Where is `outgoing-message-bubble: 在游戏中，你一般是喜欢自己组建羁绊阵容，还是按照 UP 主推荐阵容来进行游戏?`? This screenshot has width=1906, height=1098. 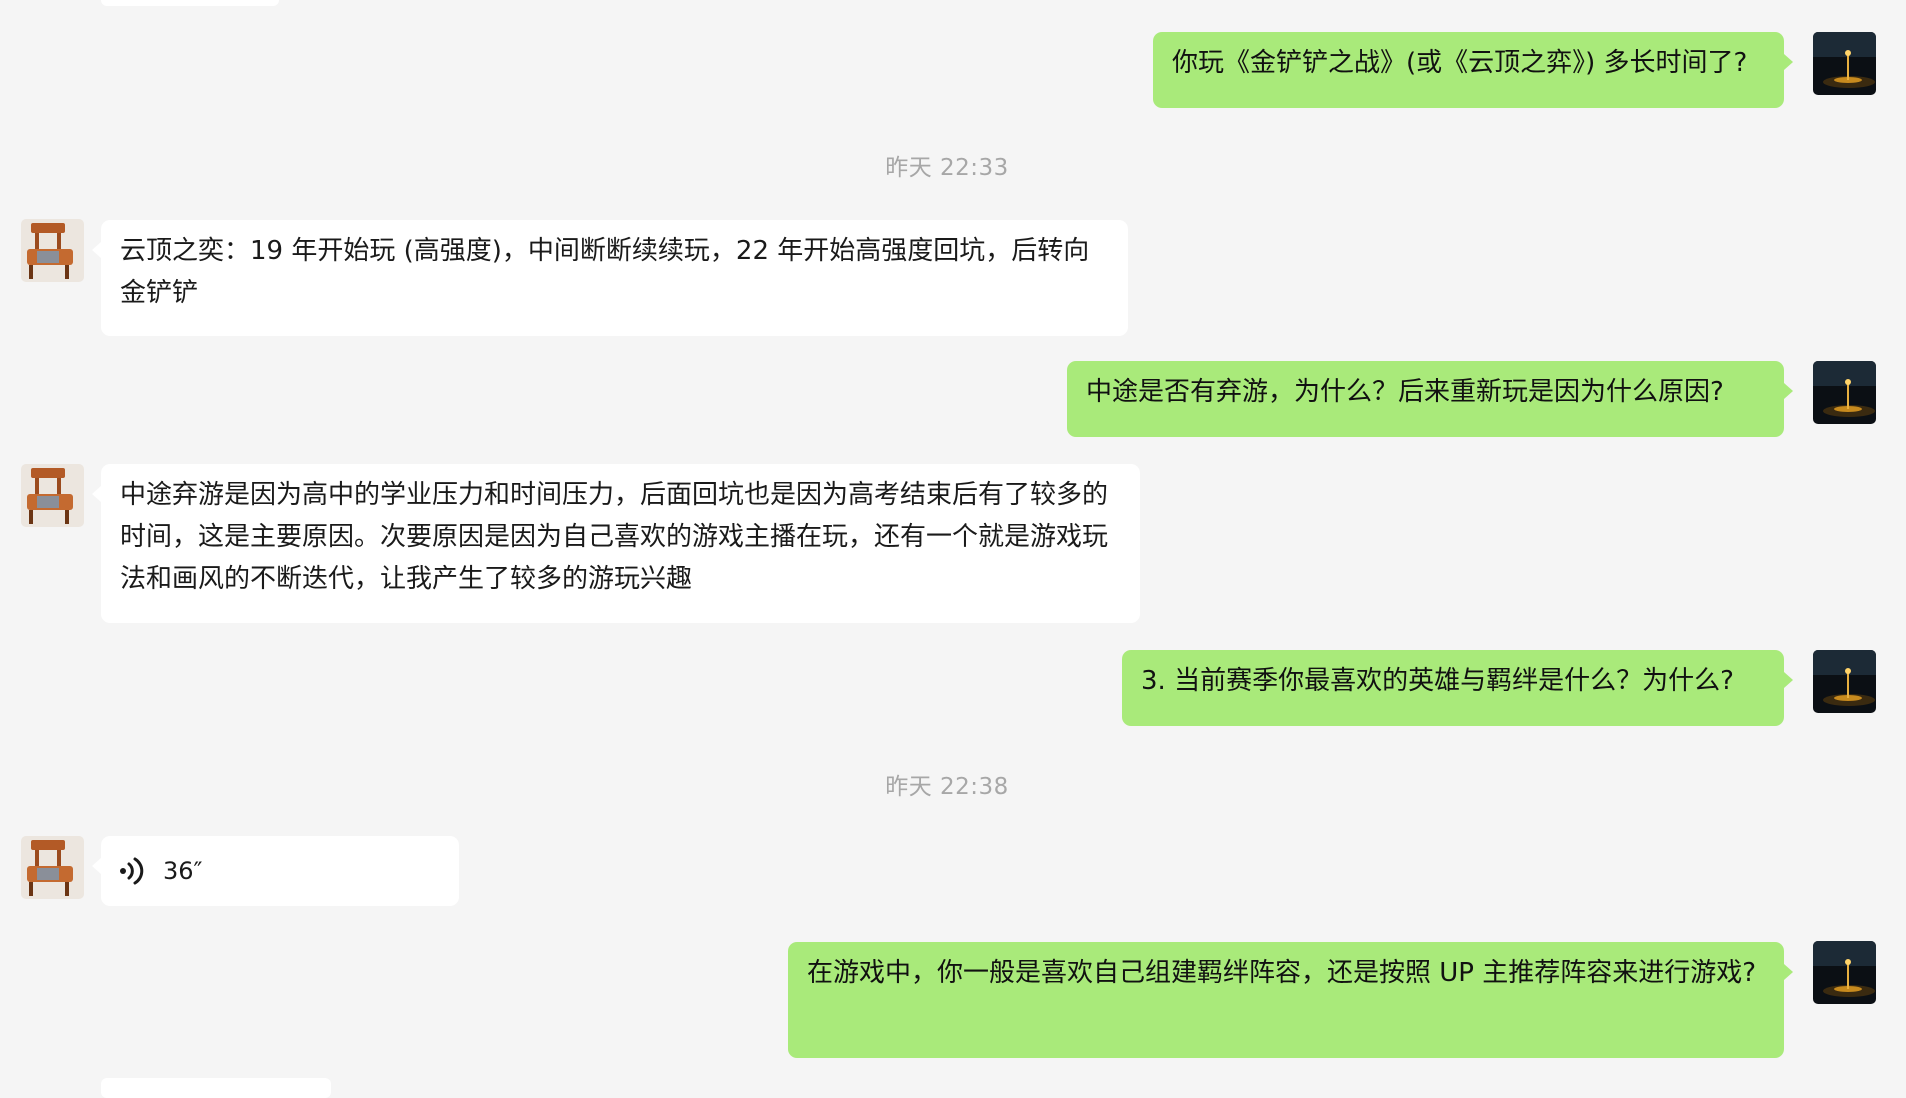
outgoing-message-bubble: 在游戏中，你一般是喜欢自己组建羁绊阵容，还是按照 UP 主推荐阵容来进行游戏? is located at coordinates (1290, 1000).